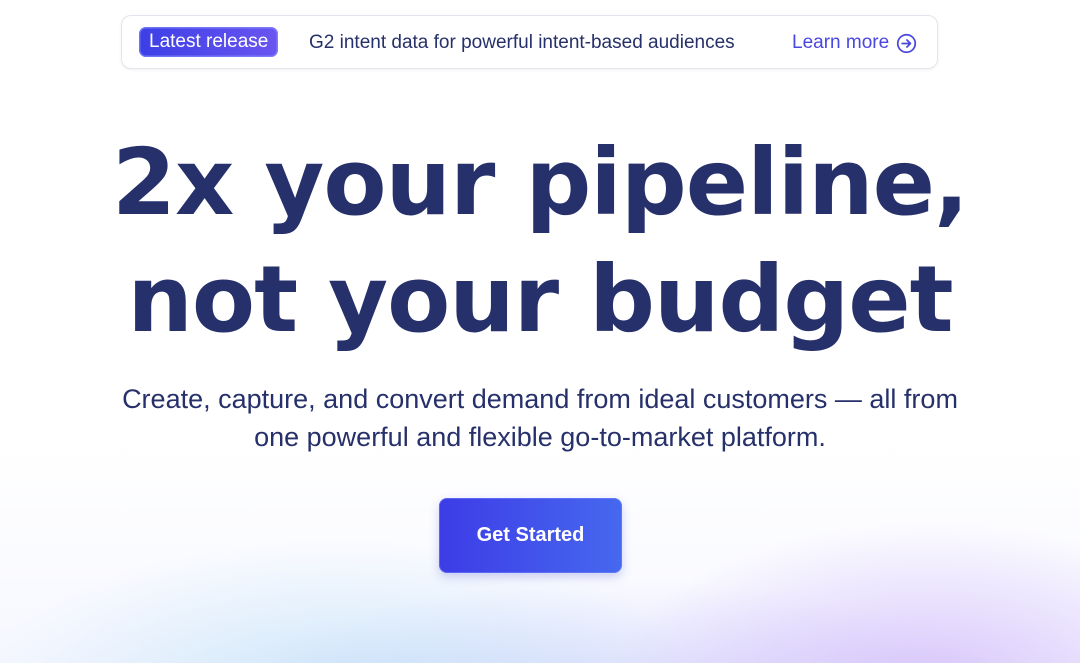  Describe the element at coordinates (209, 42) in the screenshot. I see `latest-release-badge: Latest release` at that location.